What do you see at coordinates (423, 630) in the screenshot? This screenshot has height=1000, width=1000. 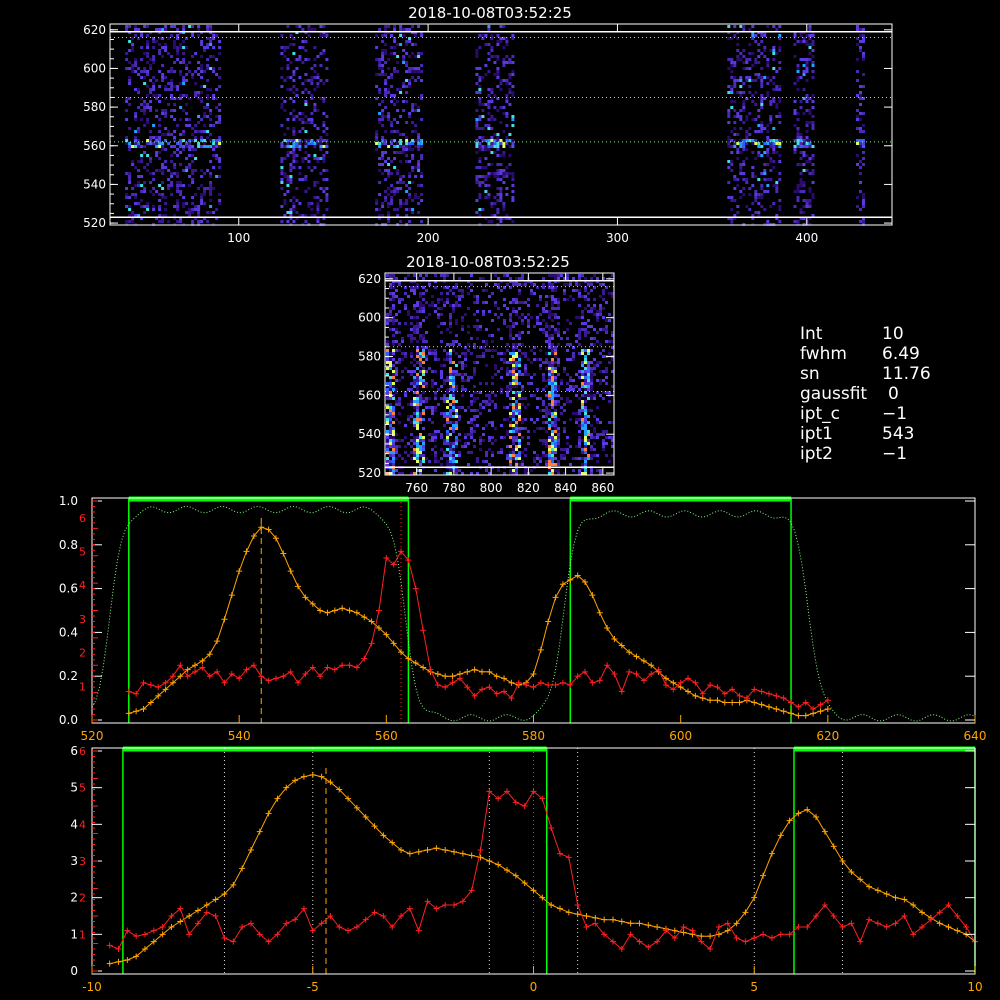 I see `spec-red-point` at bounding box center [423, 630].